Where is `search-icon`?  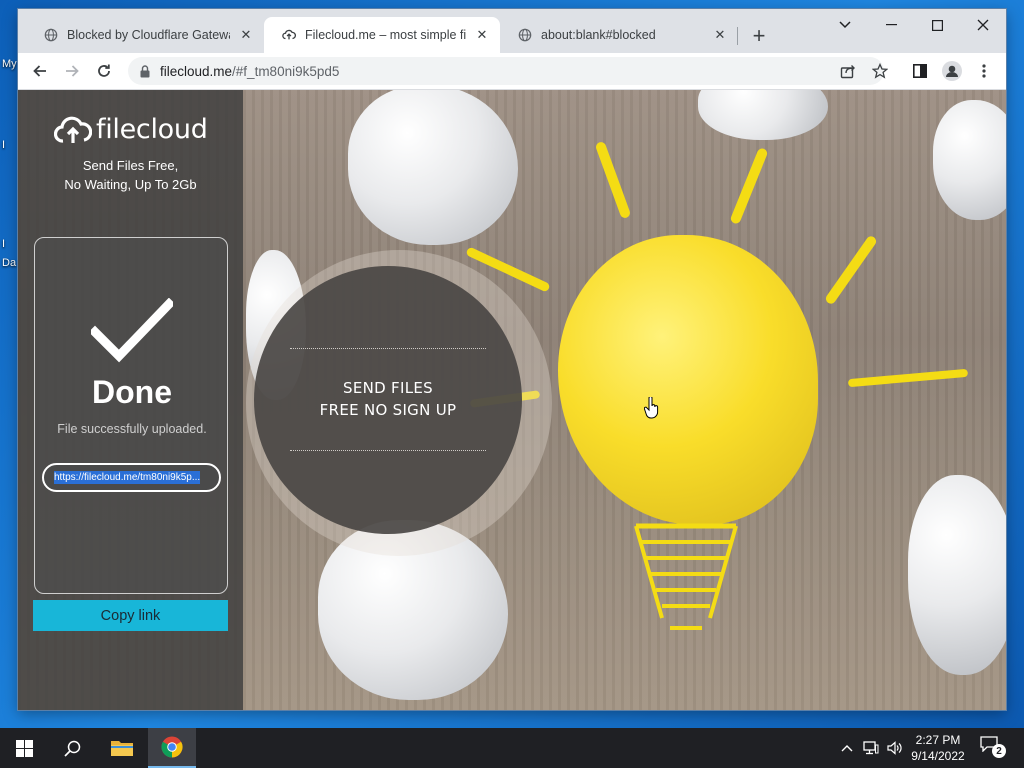
search-icon is located at coordinates (71, 748).